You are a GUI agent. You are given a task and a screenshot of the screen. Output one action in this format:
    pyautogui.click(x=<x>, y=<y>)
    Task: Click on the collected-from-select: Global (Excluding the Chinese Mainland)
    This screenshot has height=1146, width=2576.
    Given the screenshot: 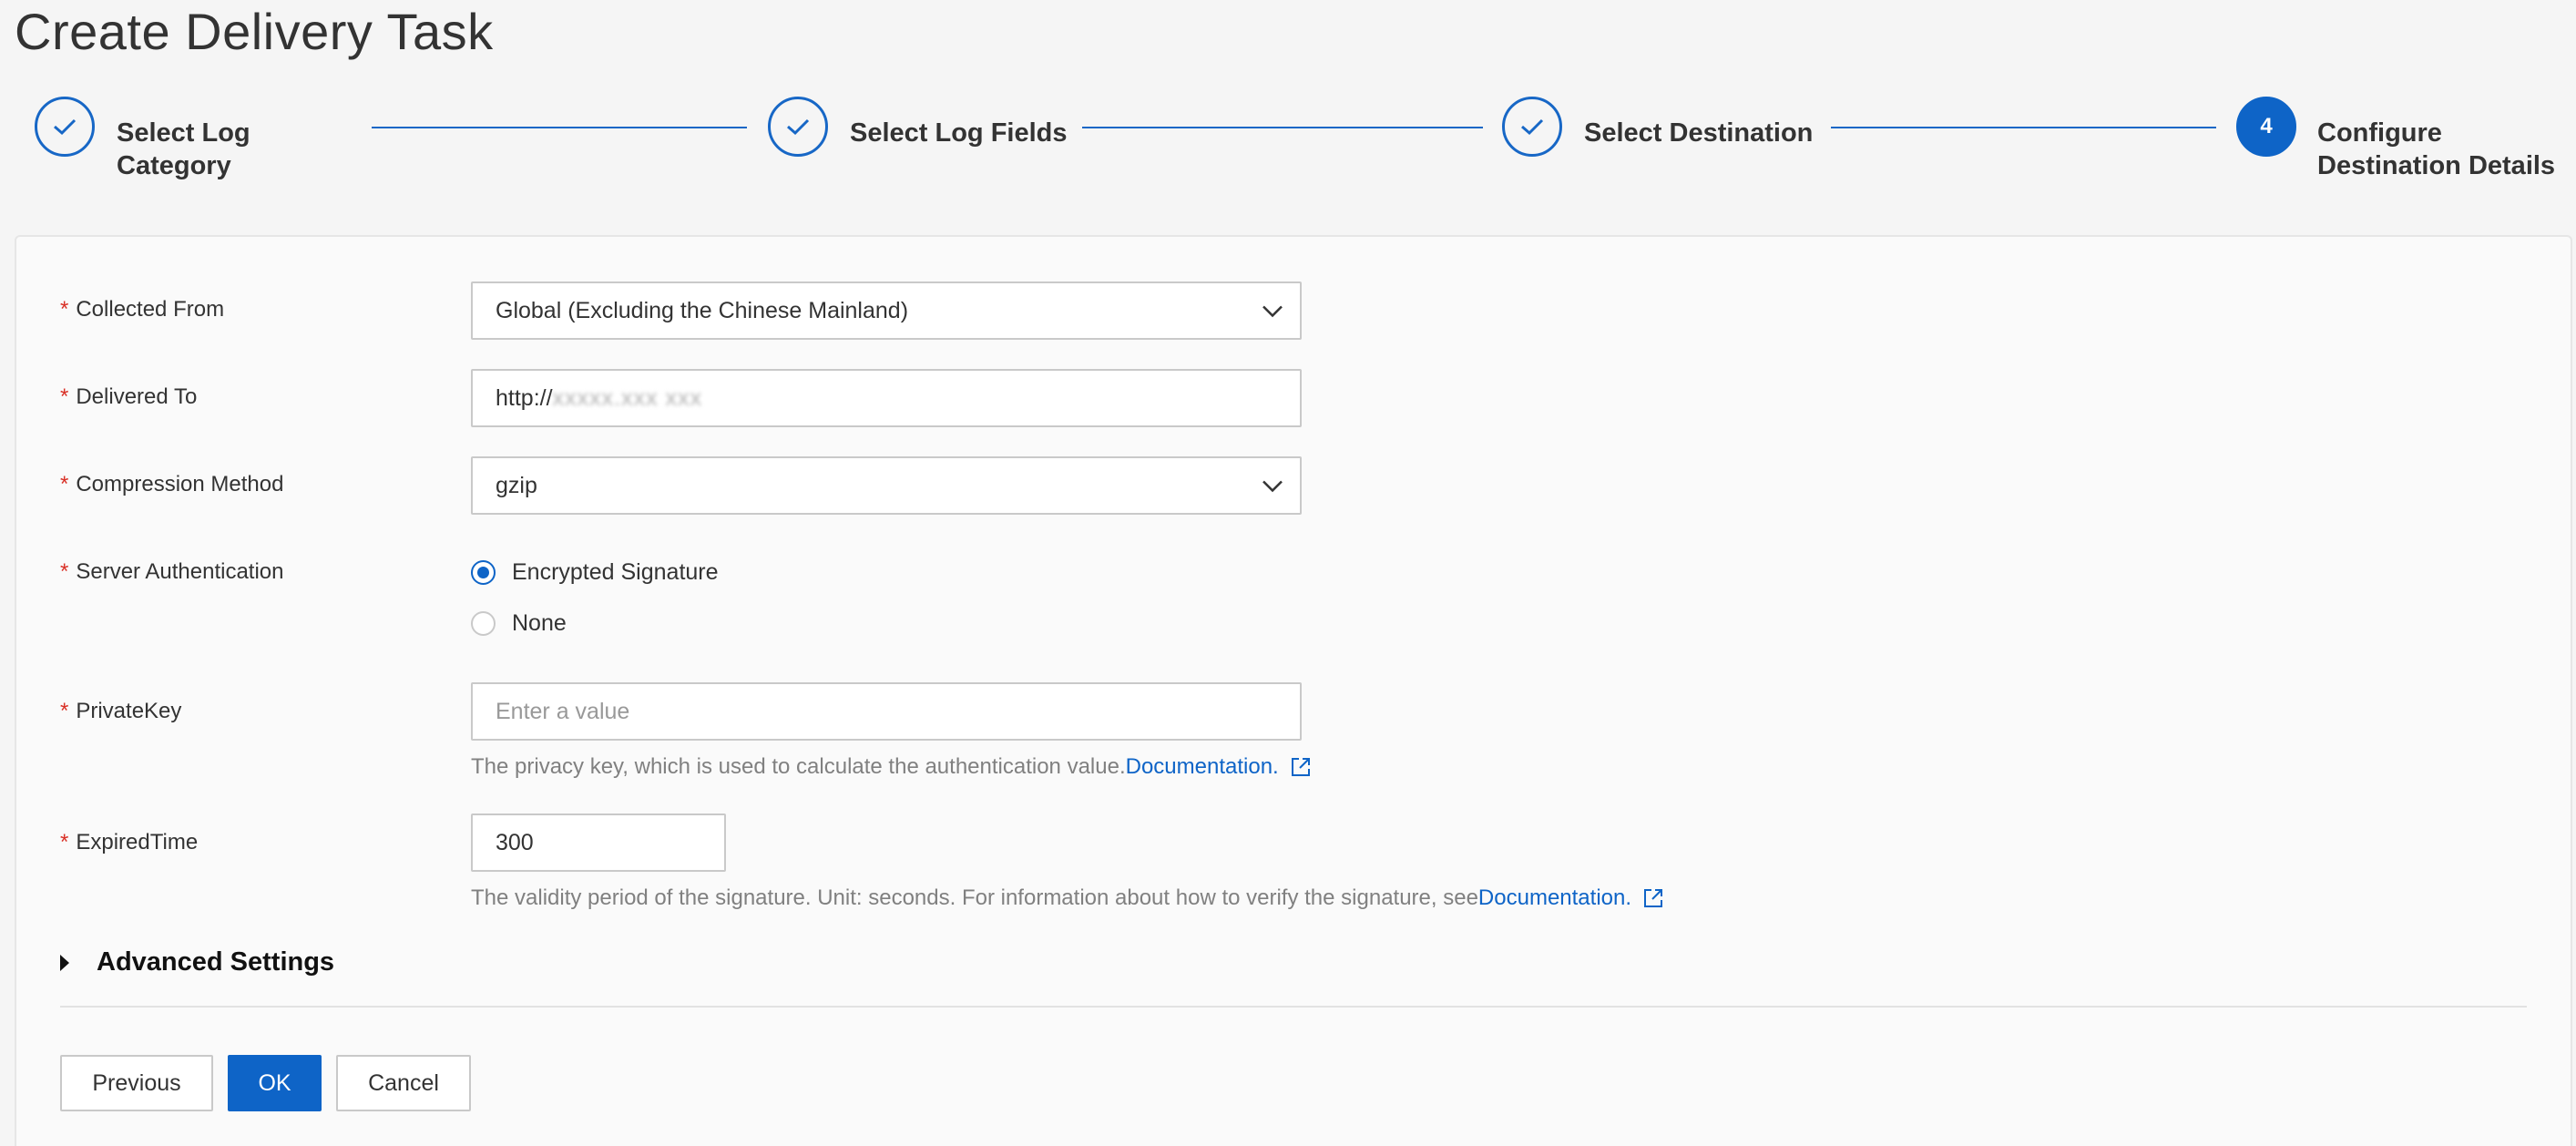 What is the action you would take?
    pyautogui.click(x=886, y=310)
    